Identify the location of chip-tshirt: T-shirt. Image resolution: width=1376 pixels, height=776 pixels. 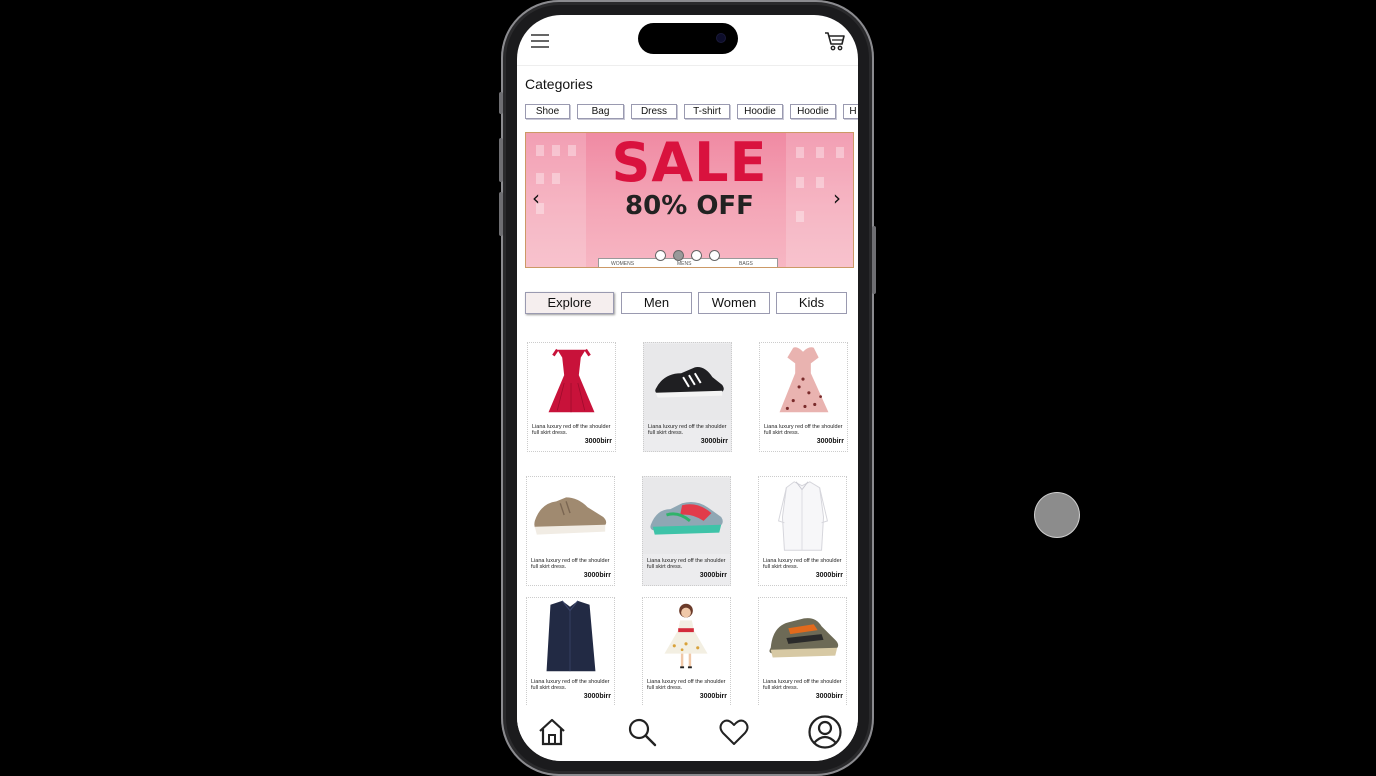
(707, 111).